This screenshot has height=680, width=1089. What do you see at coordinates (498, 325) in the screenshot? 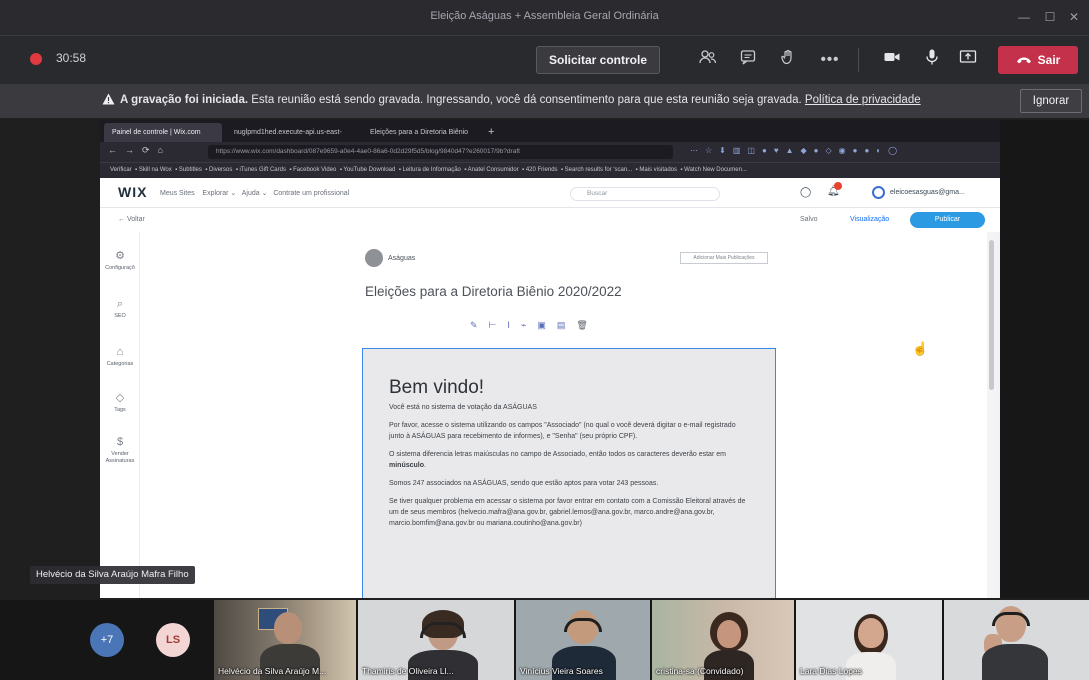
I see `align-icon: ⊢` at bounding box center [498, 325].